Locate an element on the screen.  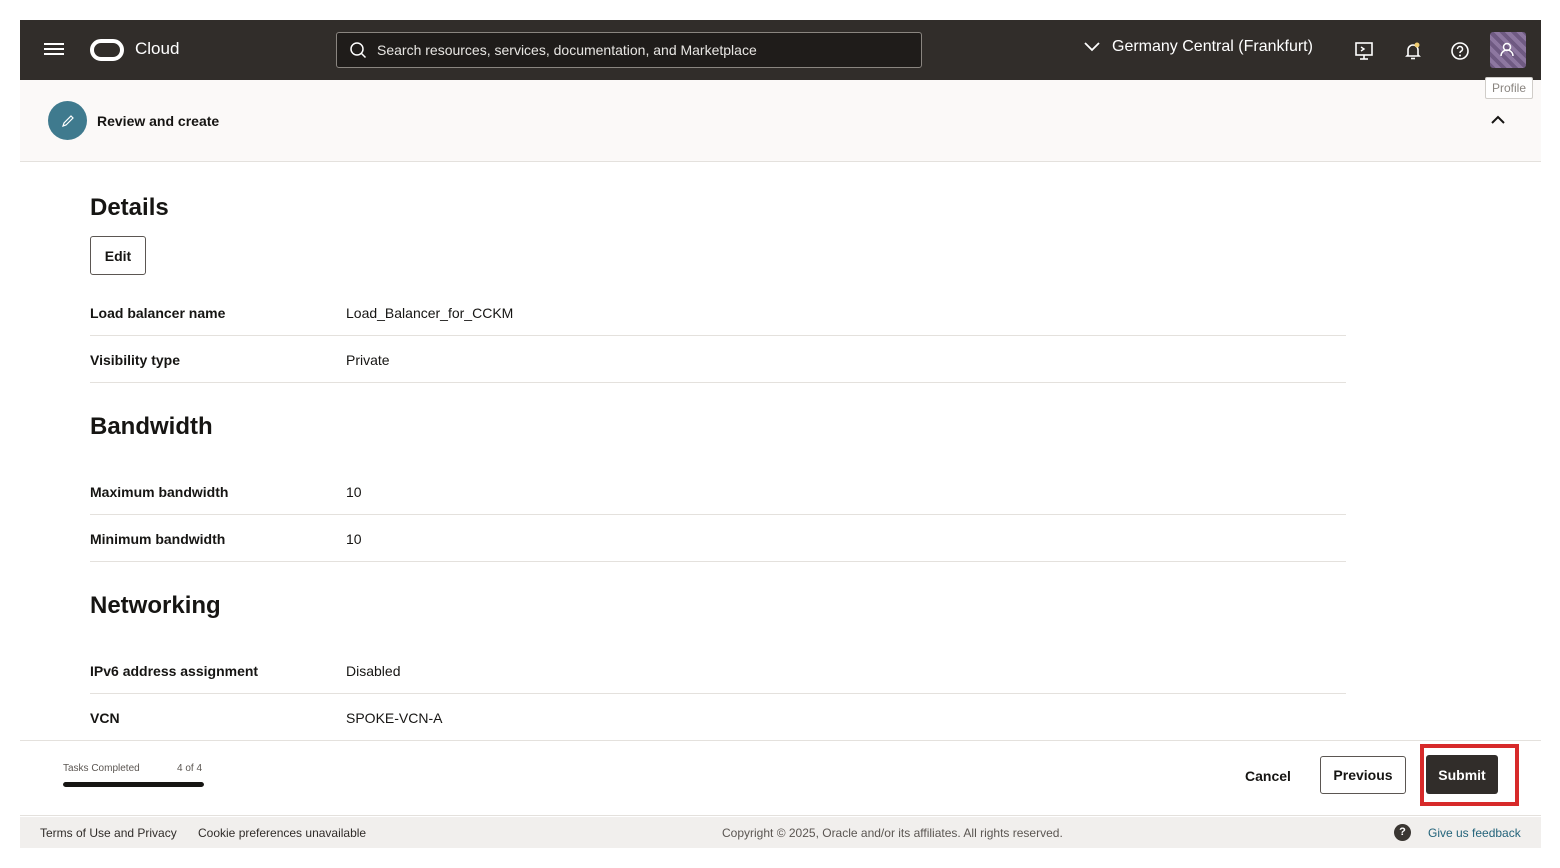
detail-row: IPv6 address assignment Disabled is located at coordinates (718, 670).